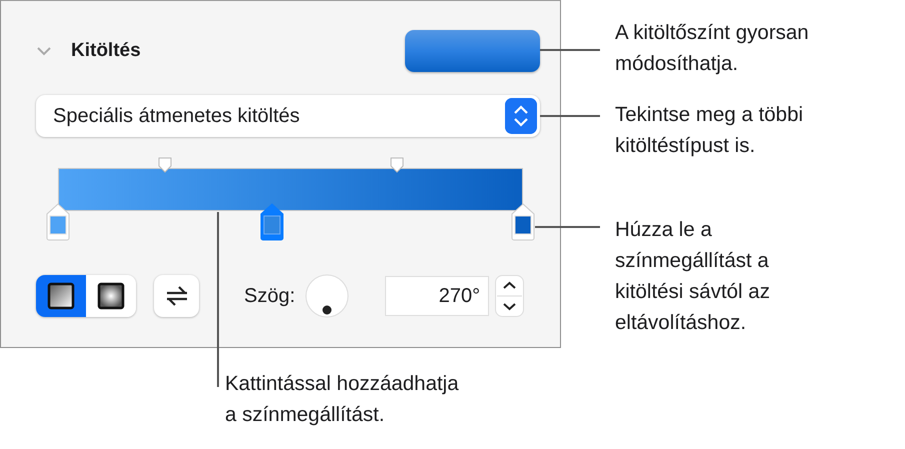 The width and height of the screenshot is (905, 449). Describe the element at coordinates (709, 130) in the screenshot. I see `callout-text: Tekintse meg a többi kitöltéstípust is.` at that location.